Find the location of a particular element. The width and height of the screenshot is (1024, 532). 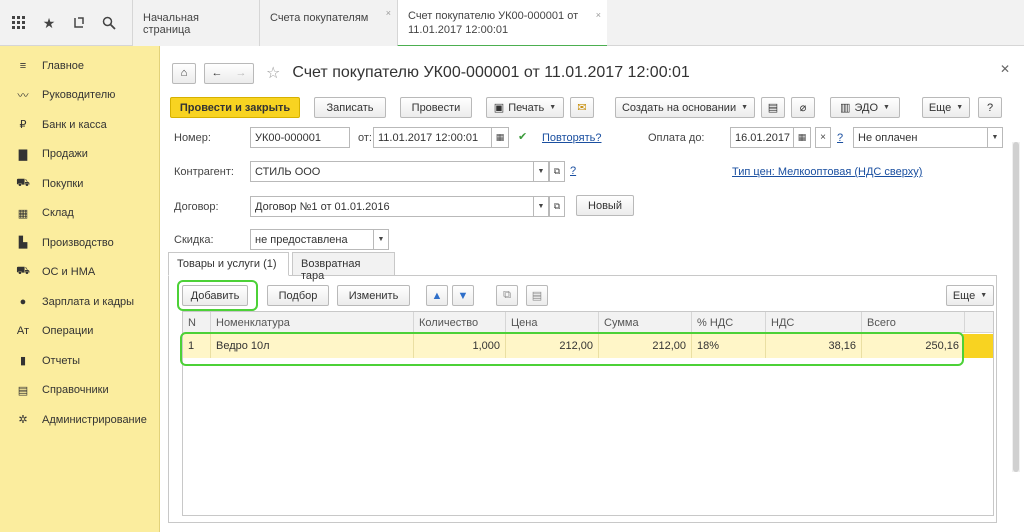

vertical-scrollbar is located at coordinates (1016, 307).